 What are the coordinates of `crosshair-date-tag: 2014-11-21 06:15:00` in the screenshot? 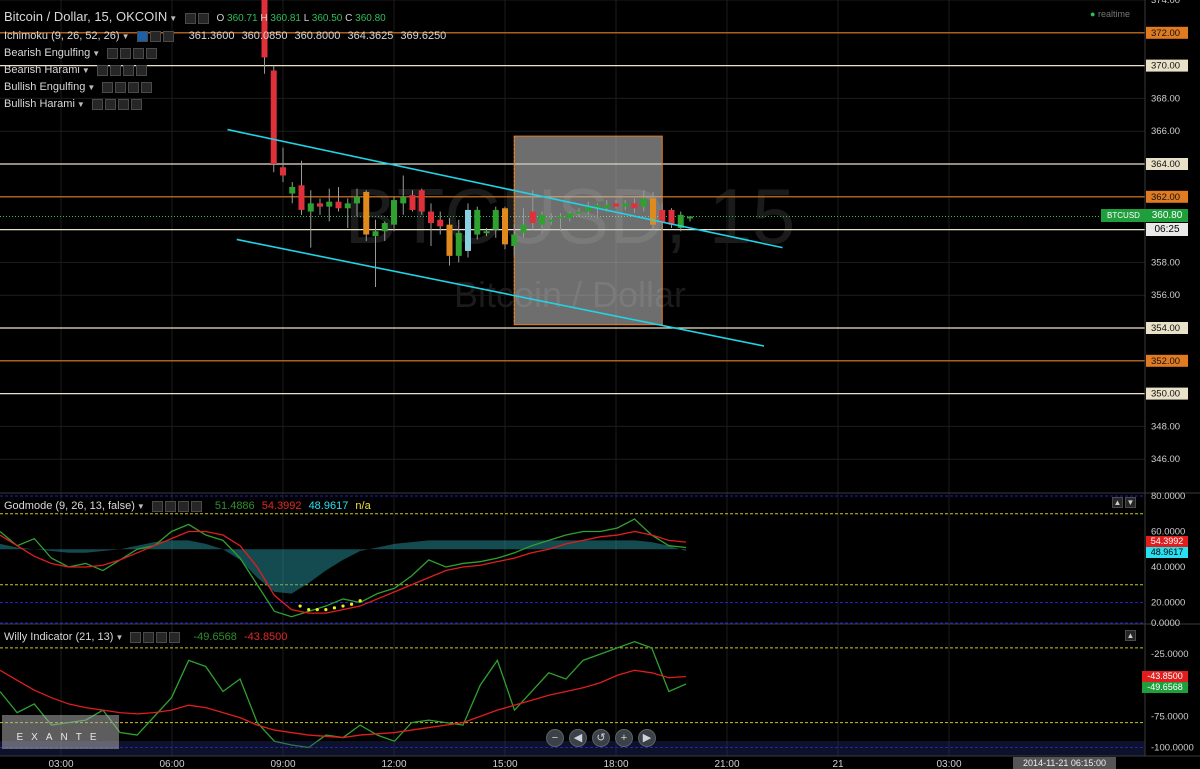 It's located at (1064, 763).